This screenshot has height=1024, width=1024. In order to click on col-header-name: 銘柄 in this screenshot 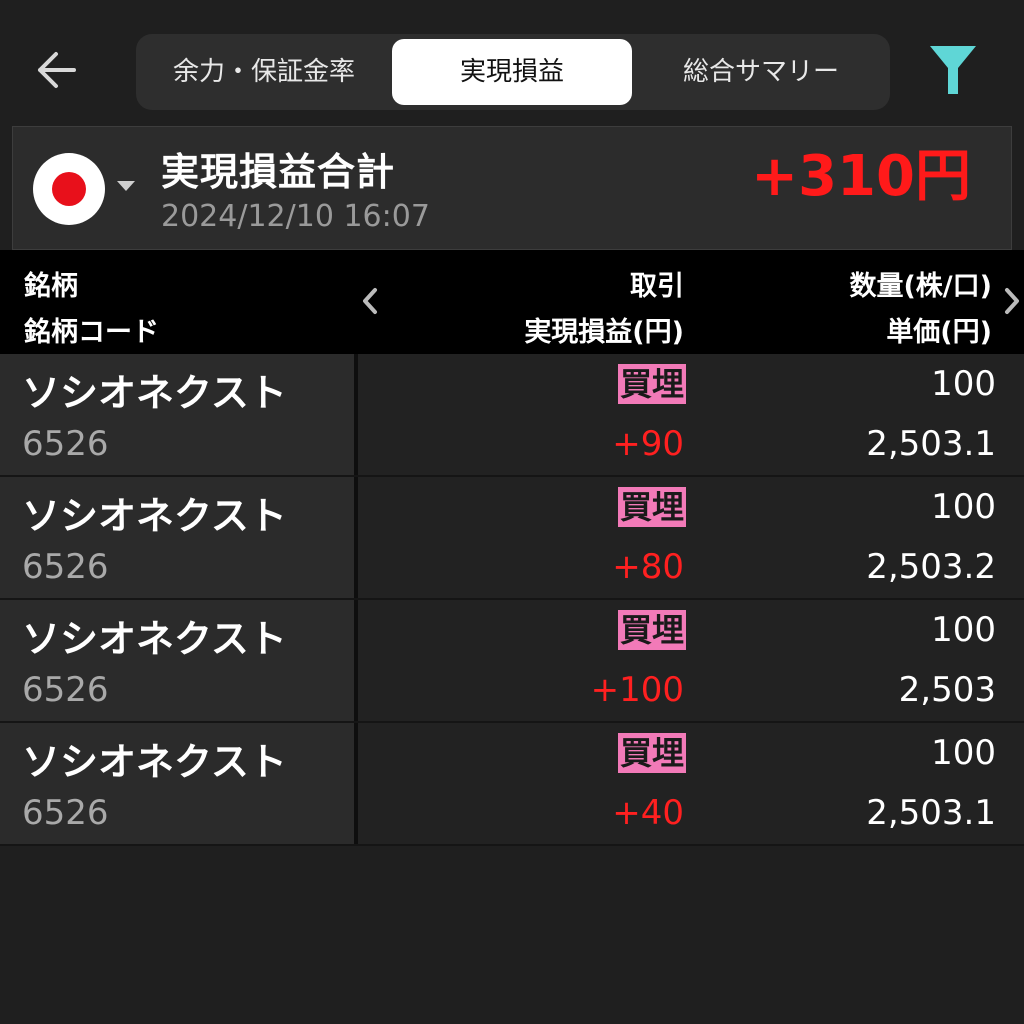, I will do `click(51, 286)`.